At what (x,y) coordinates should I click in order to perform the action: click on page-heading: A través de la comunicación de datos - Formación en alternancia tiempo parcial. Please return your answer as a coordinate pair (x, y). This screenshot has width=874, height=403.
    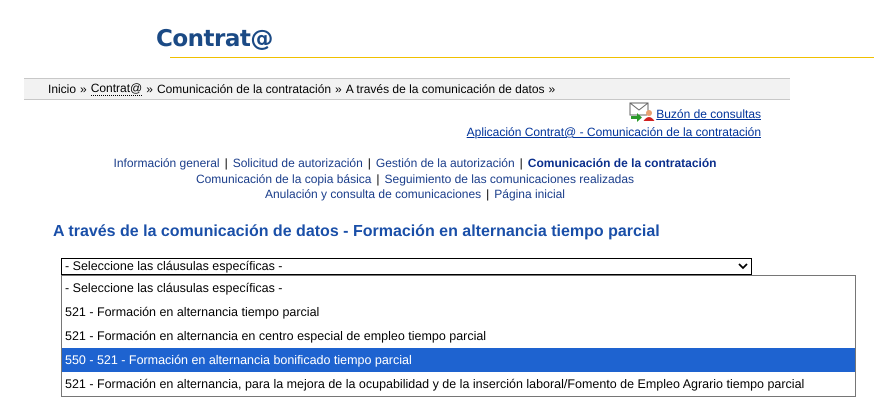
    Looking at the image, I should click on (357, 231).